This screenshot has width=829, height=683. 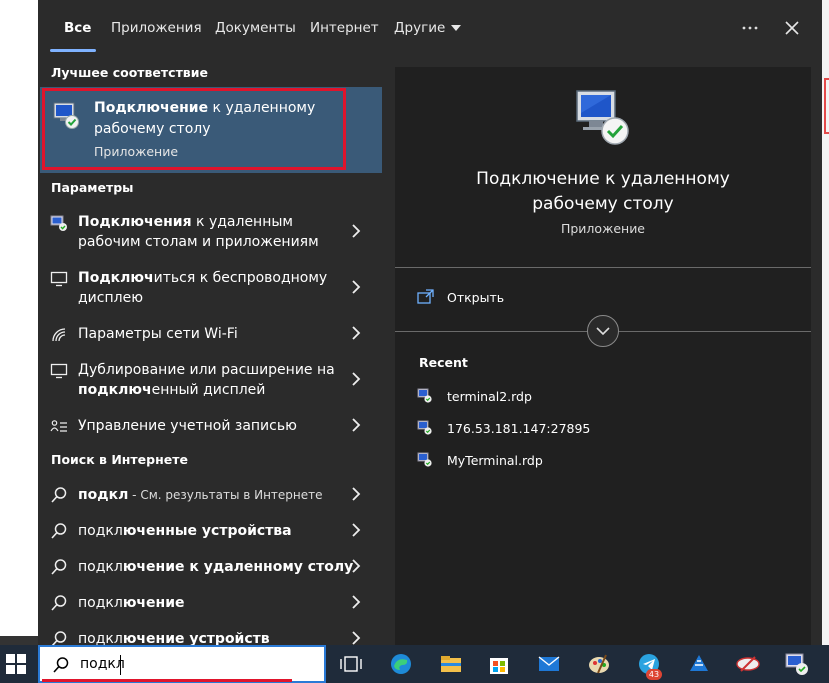 I want to click on rest-text: юченные устройства, so click(x=207, y=531).